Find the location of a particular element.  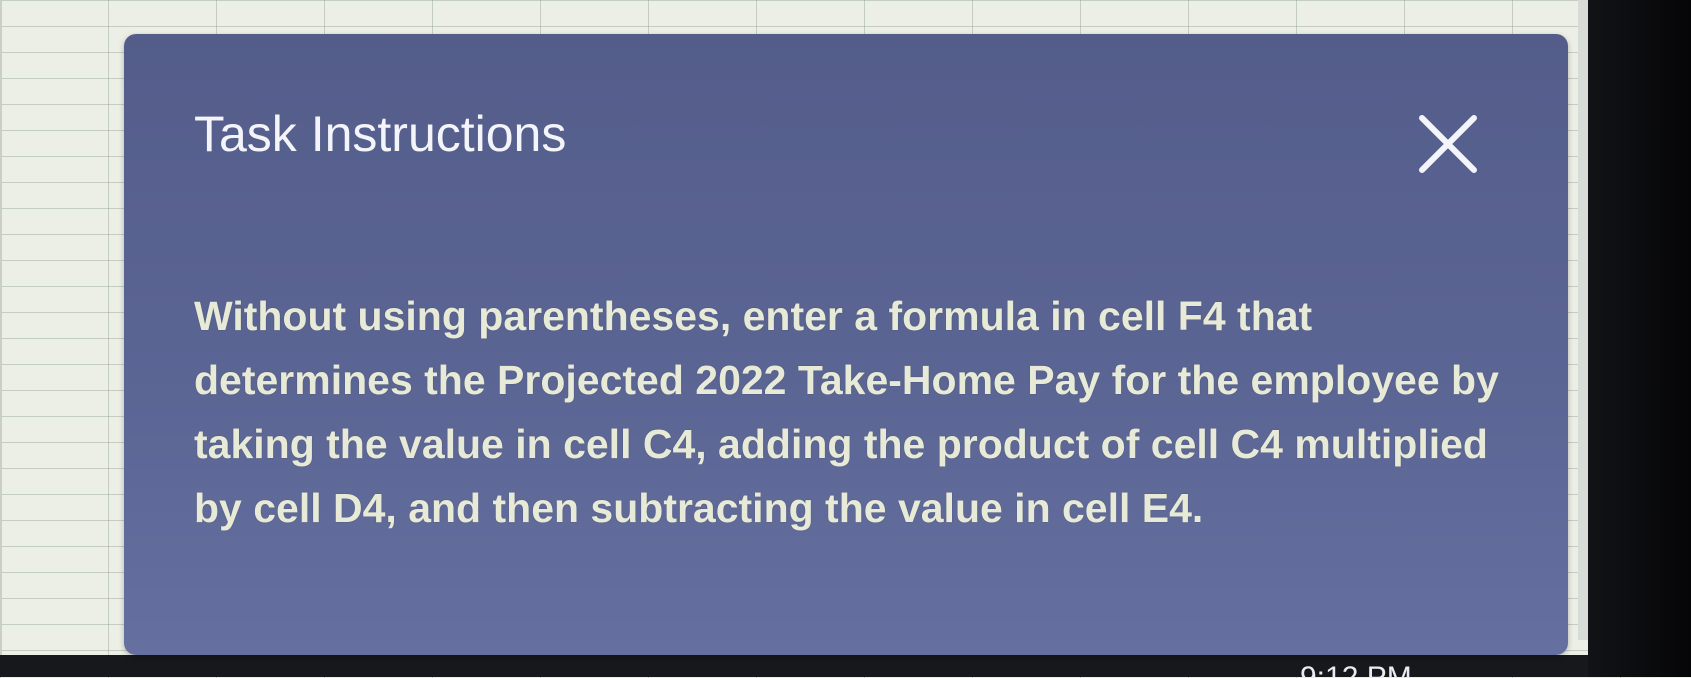

close-icon is located at coordinates (1448, 144).